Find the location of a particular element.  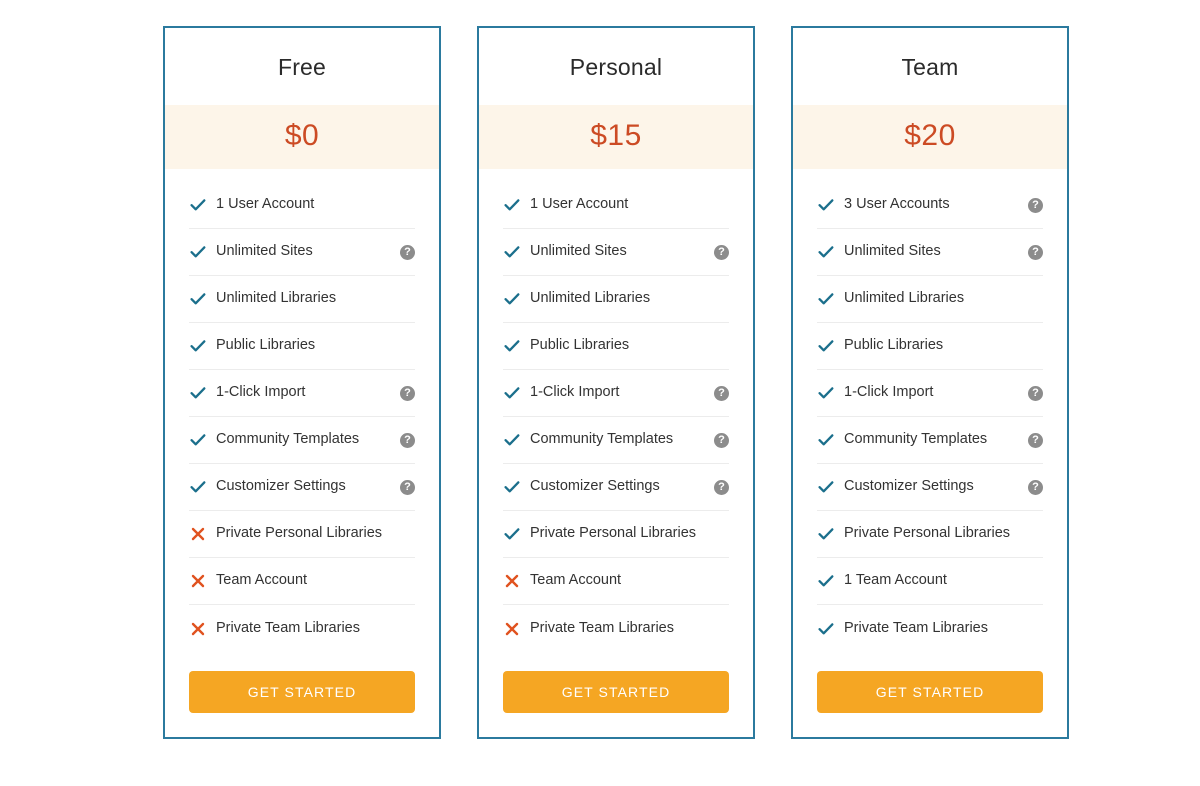

plan-title: Team is located at coordinates (930, 67).